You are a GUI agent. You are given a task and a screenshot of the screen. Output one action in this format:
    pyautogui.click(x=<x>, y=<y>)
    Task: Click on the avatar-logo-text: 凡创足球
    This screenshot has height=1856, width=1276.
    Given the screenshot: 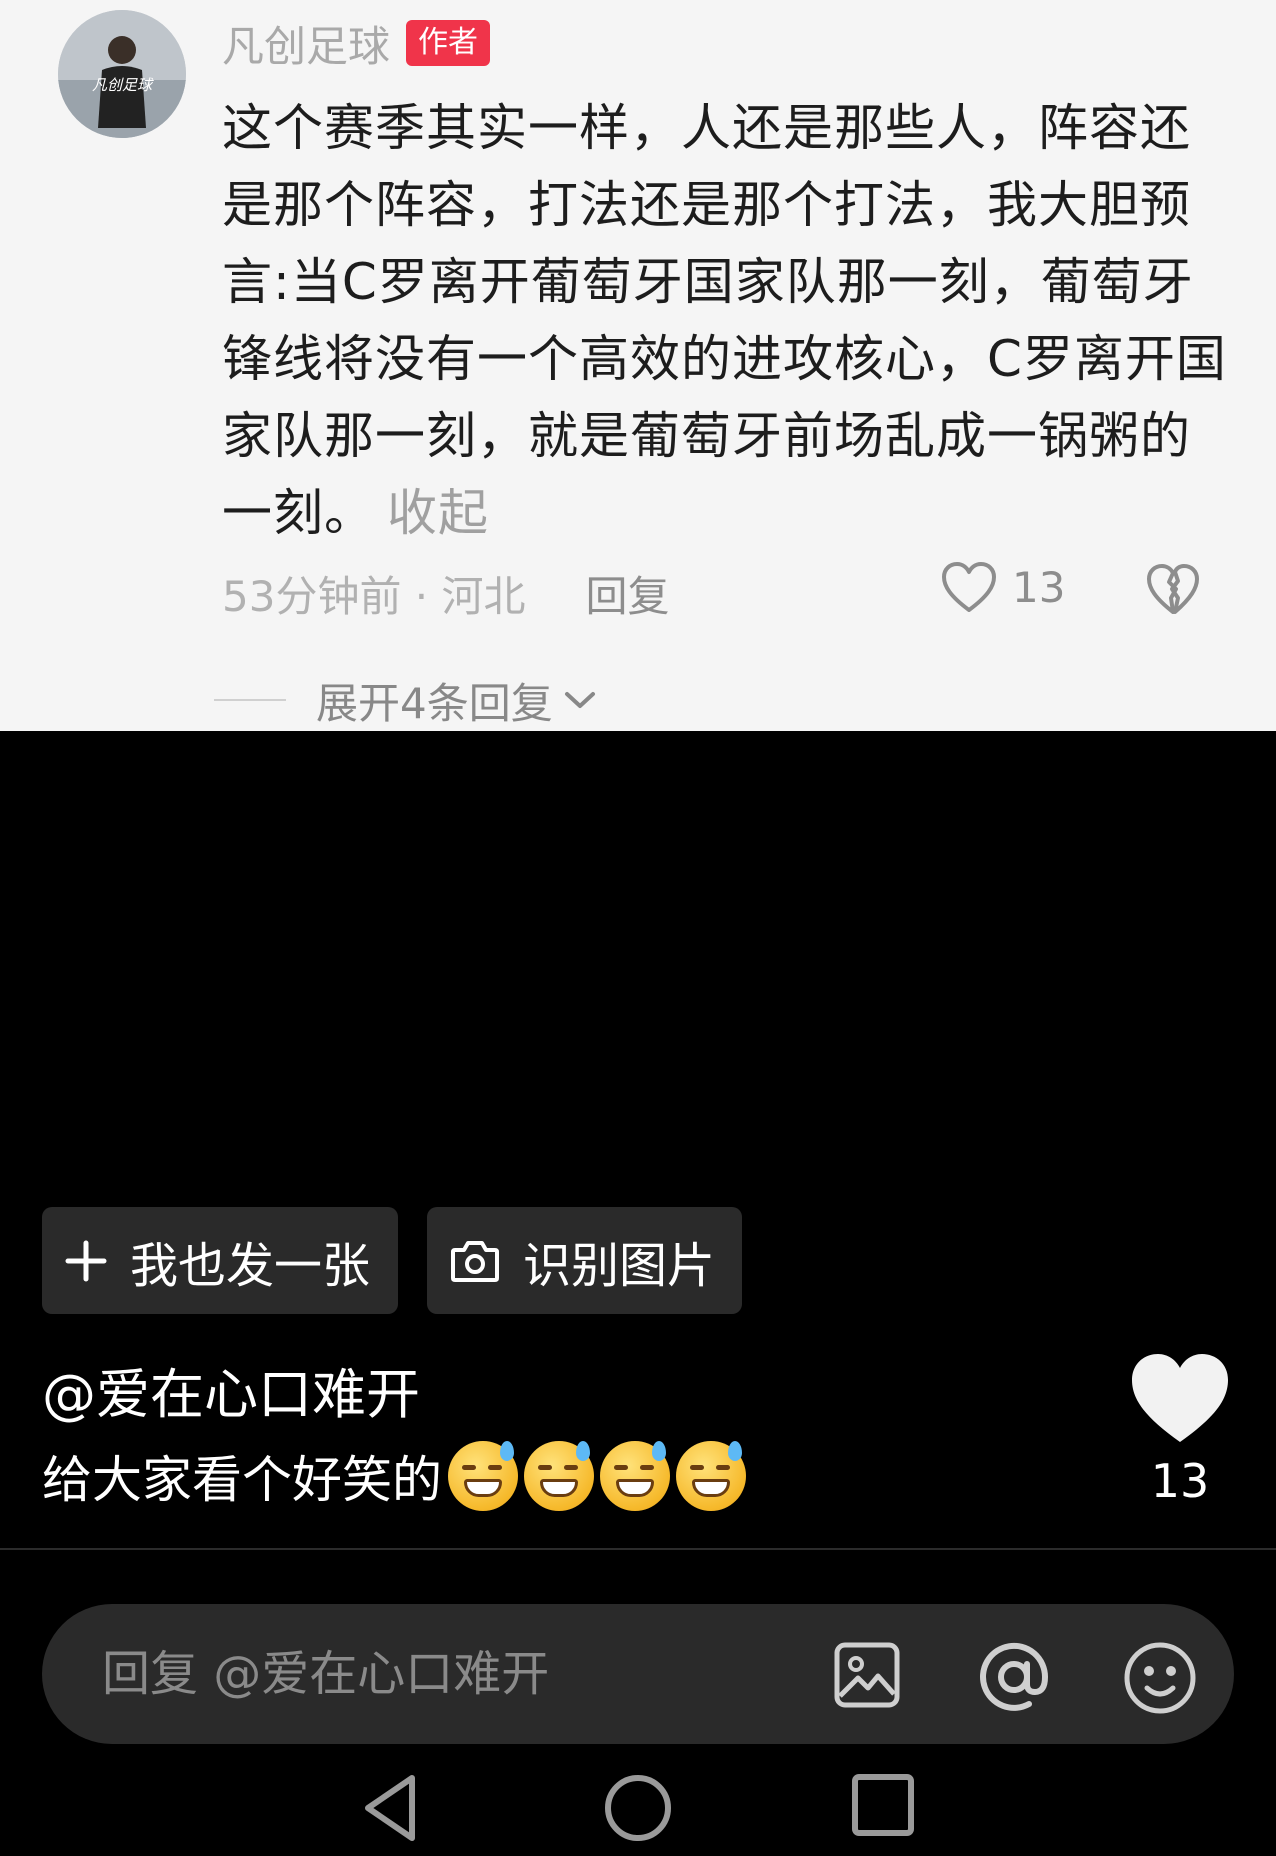 What is the action you would take?
    pyautogui.click(x=123, y=85)
    